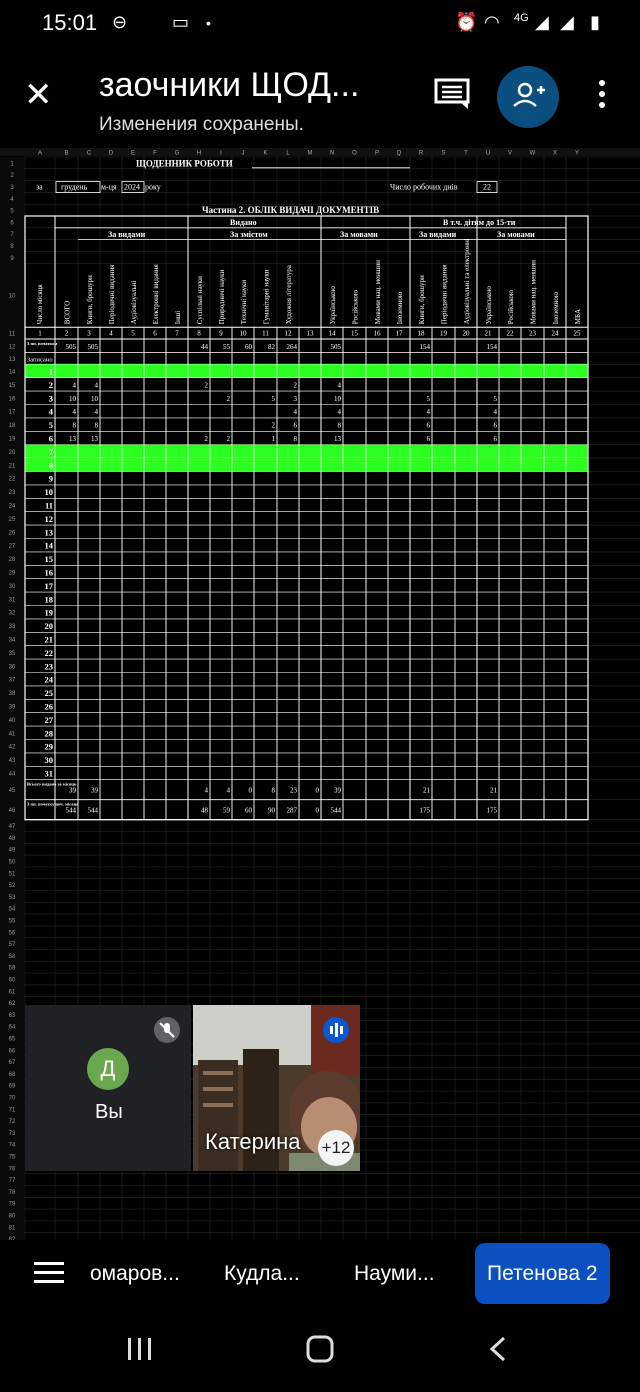 This screenshot has width=640, height=1392. Describe the element at coordinates (244, 334) in the screenshot. I see `column-number: 10` at that location.